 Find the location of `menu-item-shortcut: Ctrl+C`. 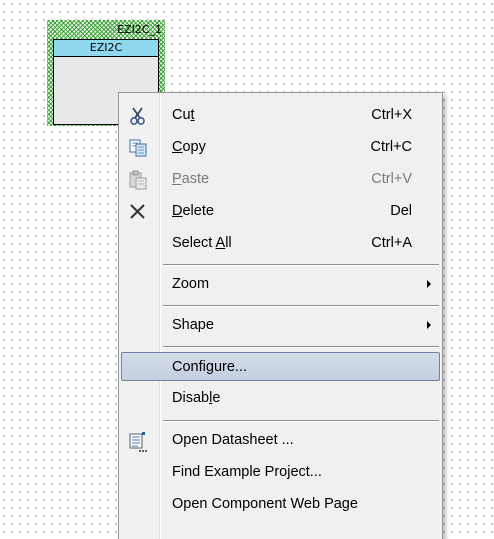

menu-item-shortcut: Ctrl+C is located at coordinates (391, 147).